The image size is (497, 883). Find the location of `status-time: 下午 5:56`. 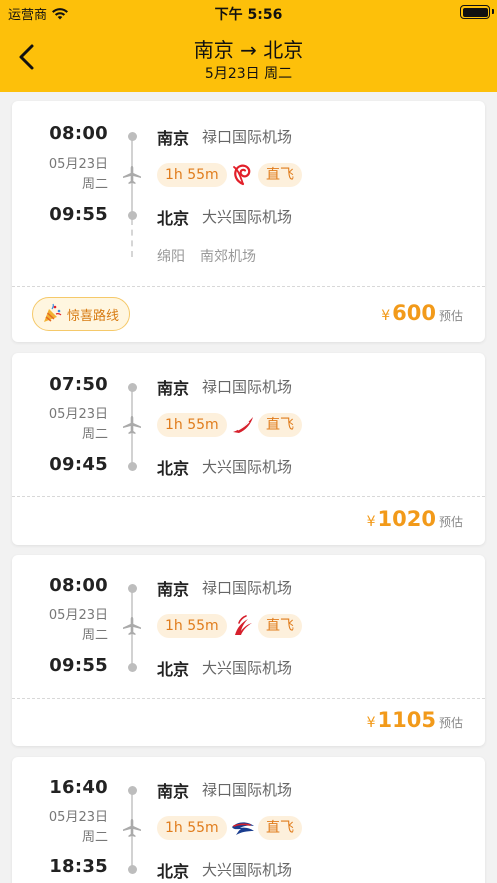

status-time: 下午 5:56 is located at coordinates (248, 15).